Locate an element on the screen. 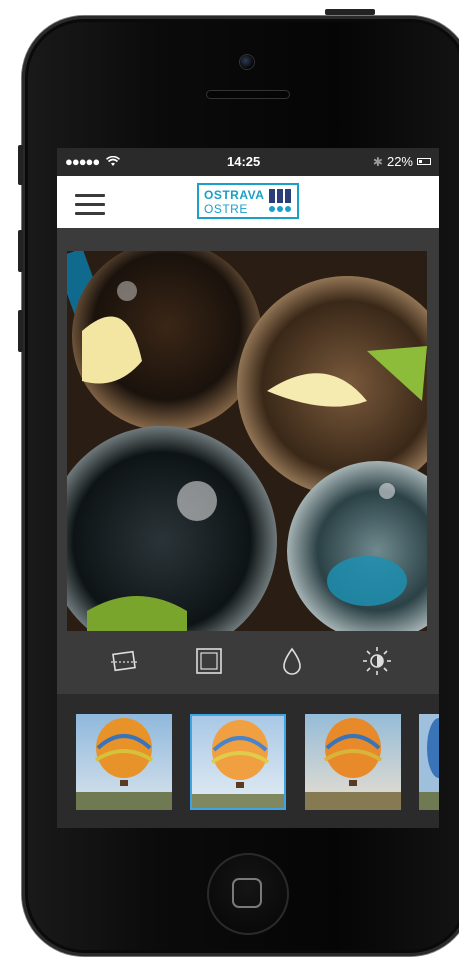  logo-line-1: OSTRAVA is located at coordinates (234, 195).